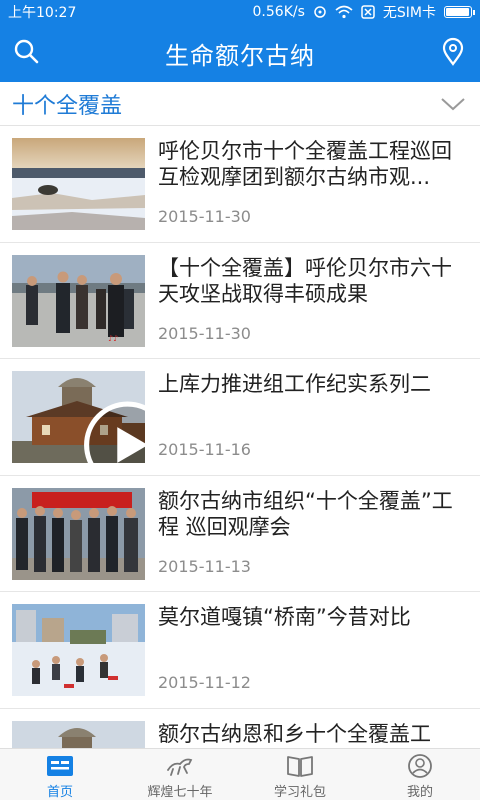 Image resolution: width=480 pixels, height=800 pixels. What do you see at coordinates (344, 12) in the screenshot?
I see `wifi-icon` at bounding box center [344, 12].